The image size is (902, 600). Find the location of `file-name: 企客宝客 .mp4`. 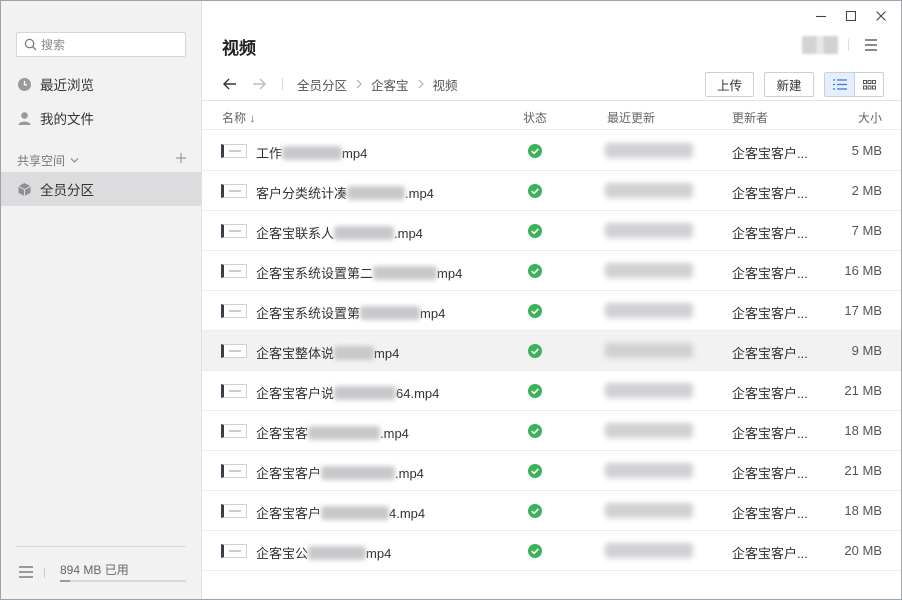

file-name: 企客宝客 .mp4 is located at coordinates (332, 432).